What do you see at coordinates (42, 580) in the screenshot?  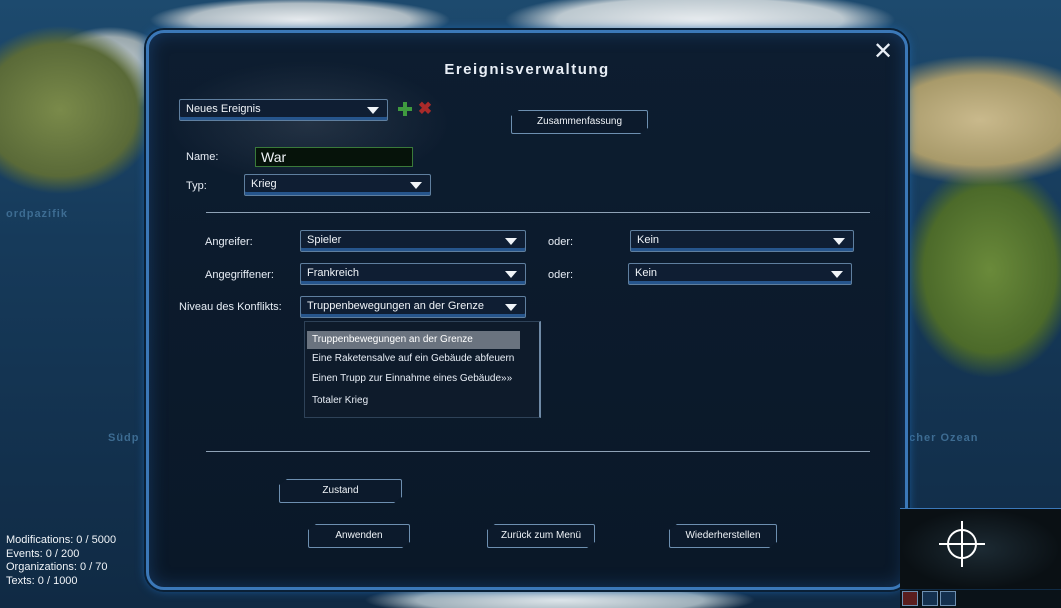 I see `texts-count: Texts: 0 / 1000` at bounding box center [42, 580].